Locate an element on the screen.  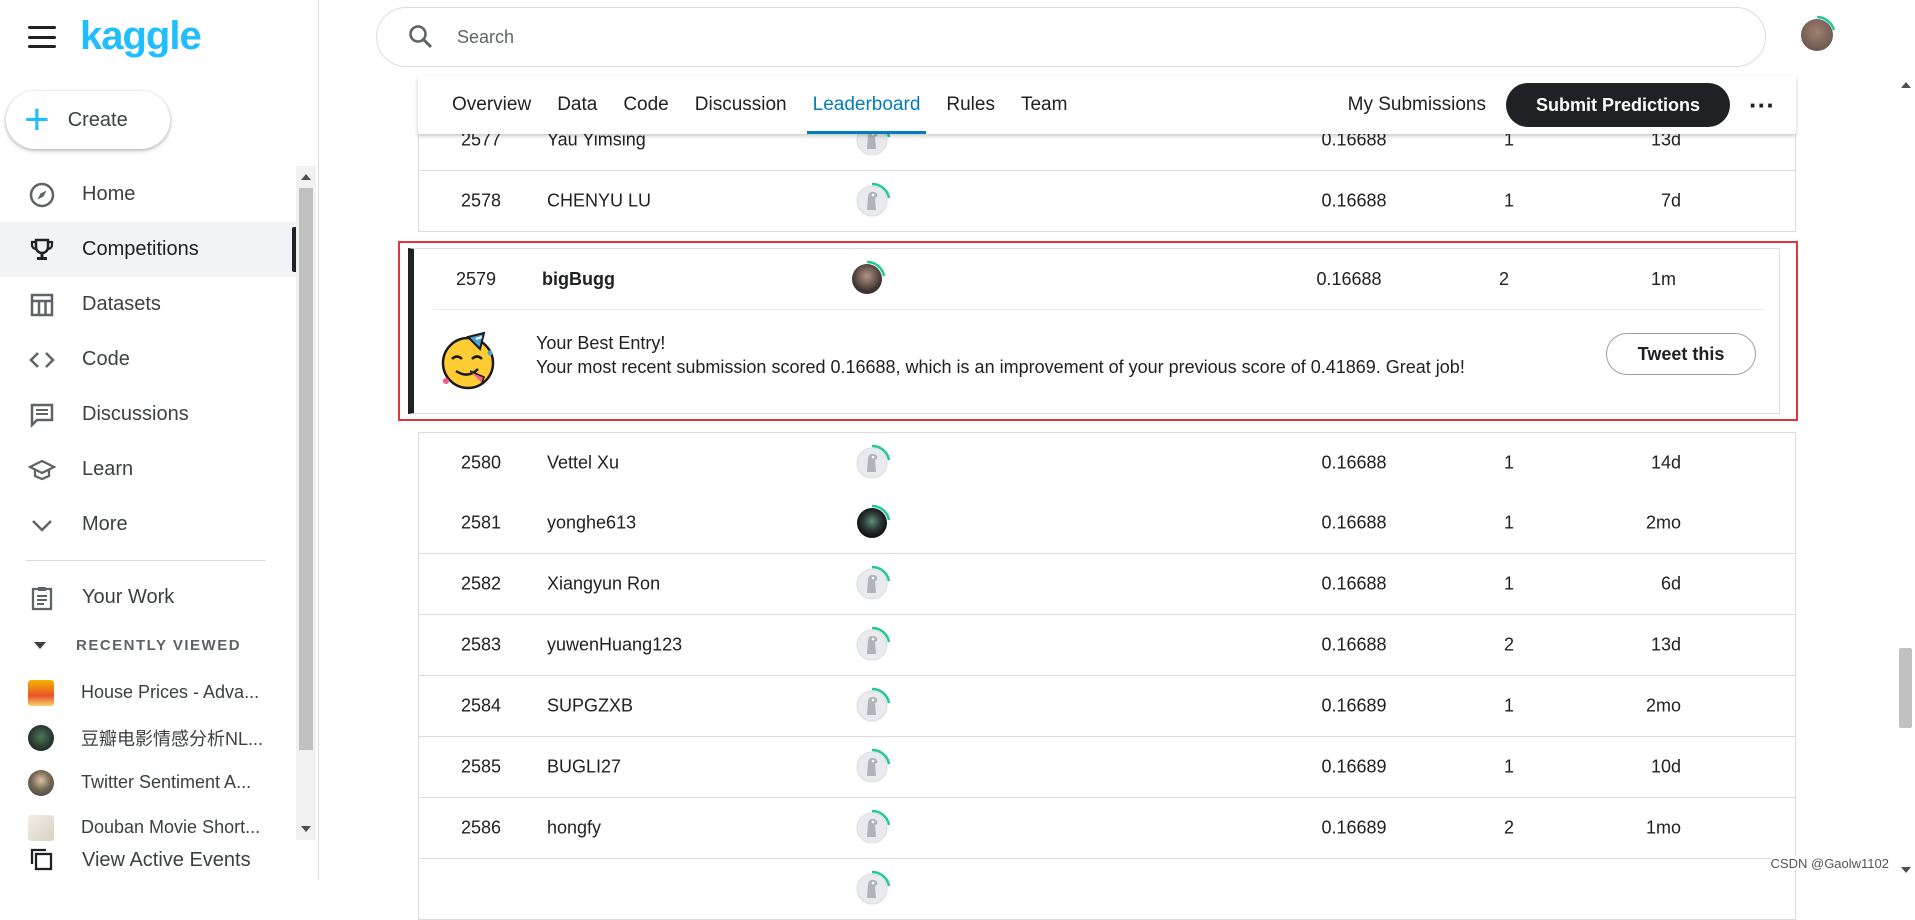
sidebar-scrollbar is located at coordinates (306, 503).